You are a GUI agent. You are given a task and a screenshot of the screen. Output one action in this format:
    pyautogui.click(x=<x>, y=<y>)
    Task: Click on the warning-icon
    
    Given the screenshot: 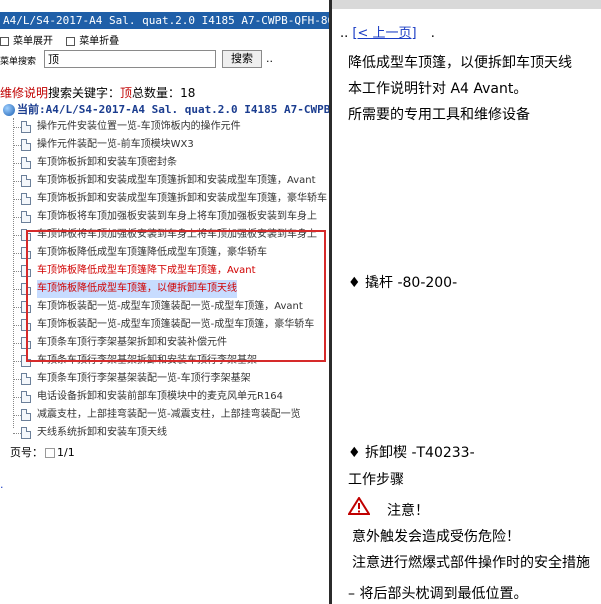 What is the action you would take?
    pyautogui.click(x=359, y=506)
    